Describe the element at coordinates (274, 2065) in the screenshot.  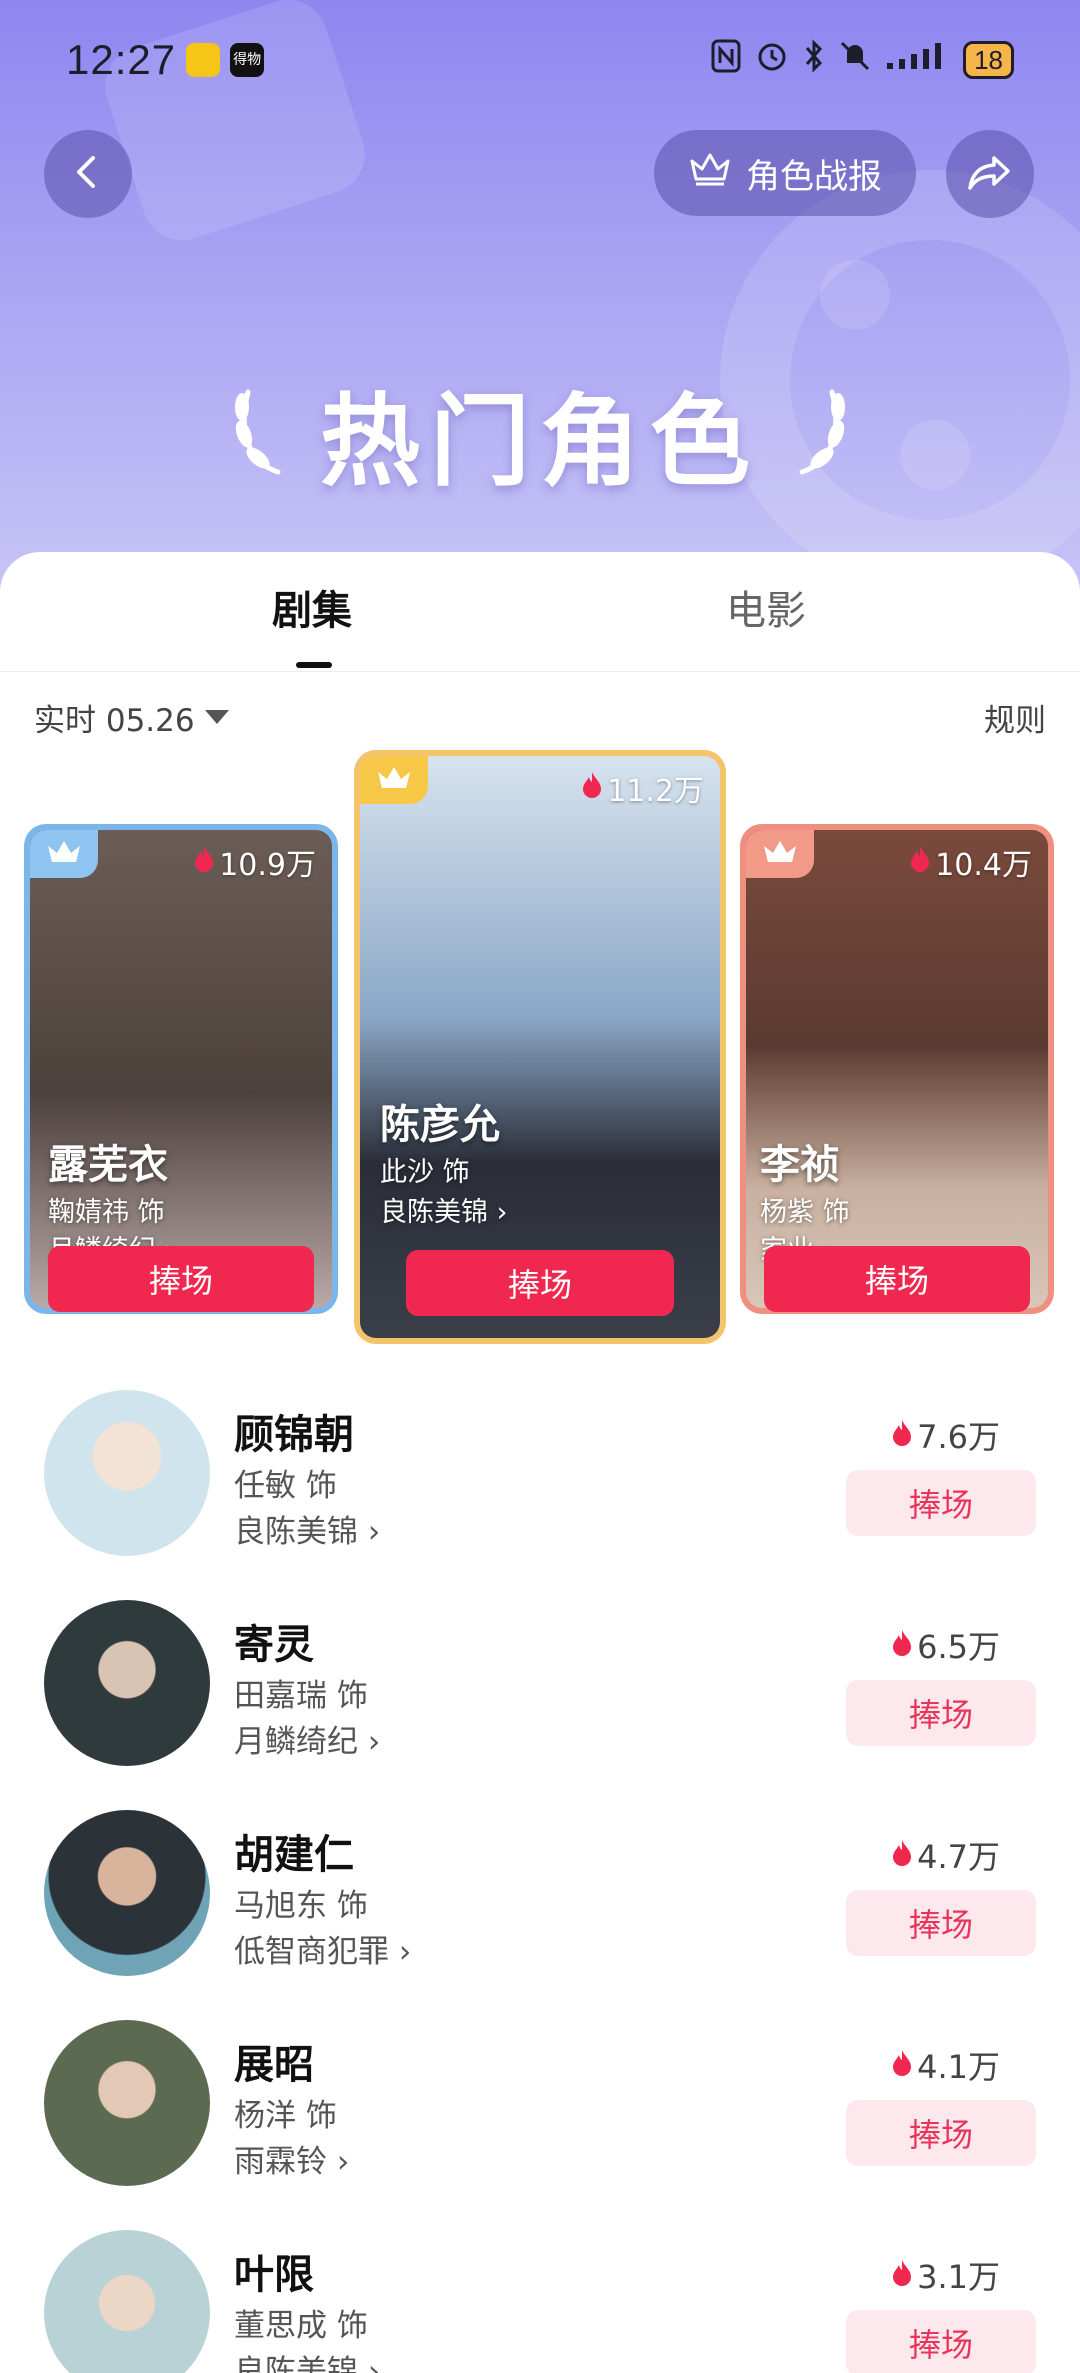
I see `character-name: 展昭` at that location.